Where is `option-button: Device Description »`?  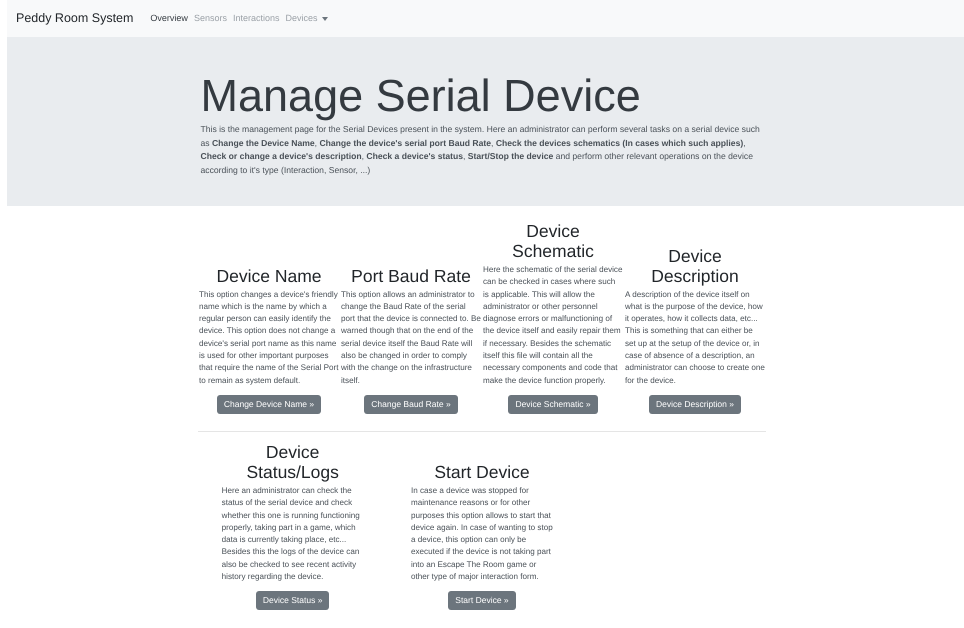 option-button: Device Description » is located at coordinates (695, 404).